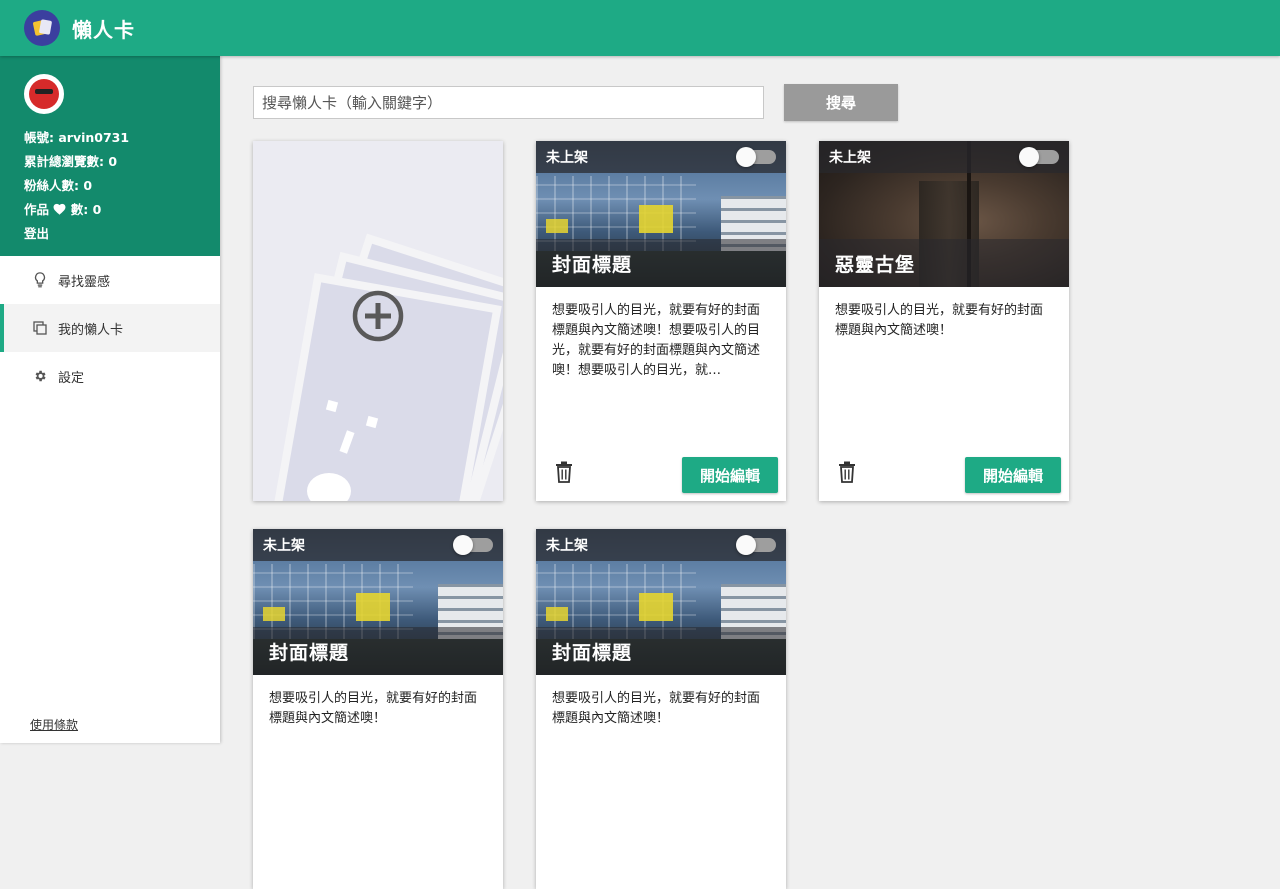 This screenshot has width=1280, height=889. What do you see at coordinates (110, 210) in the screenshot?
I see `likes-line: 作品 數: 0` at bounding box center [110, 210].